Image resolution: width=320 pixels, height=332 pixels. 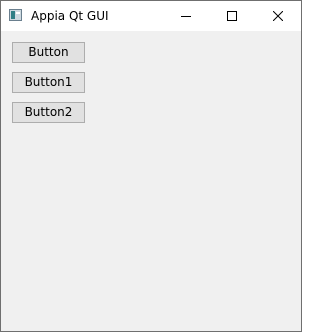 What do you see at coordinates (151, 16) in the screenshot?
I see `title-bar: Appia Qt GUI` at bounding box center [151, 16].